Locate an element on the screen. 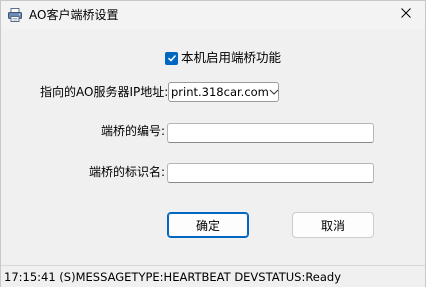  enable-bridge-option: 本机启用端桥功能 is located at coordinates (223, 58).